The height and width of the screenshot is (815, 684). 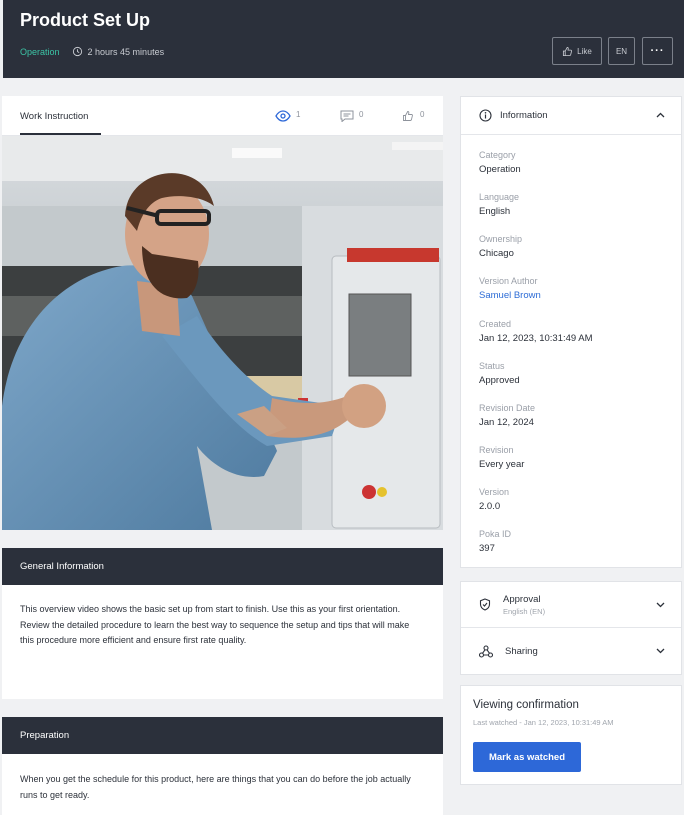 I want to click on info-field-language: Language English, so click(x=499, y=204).